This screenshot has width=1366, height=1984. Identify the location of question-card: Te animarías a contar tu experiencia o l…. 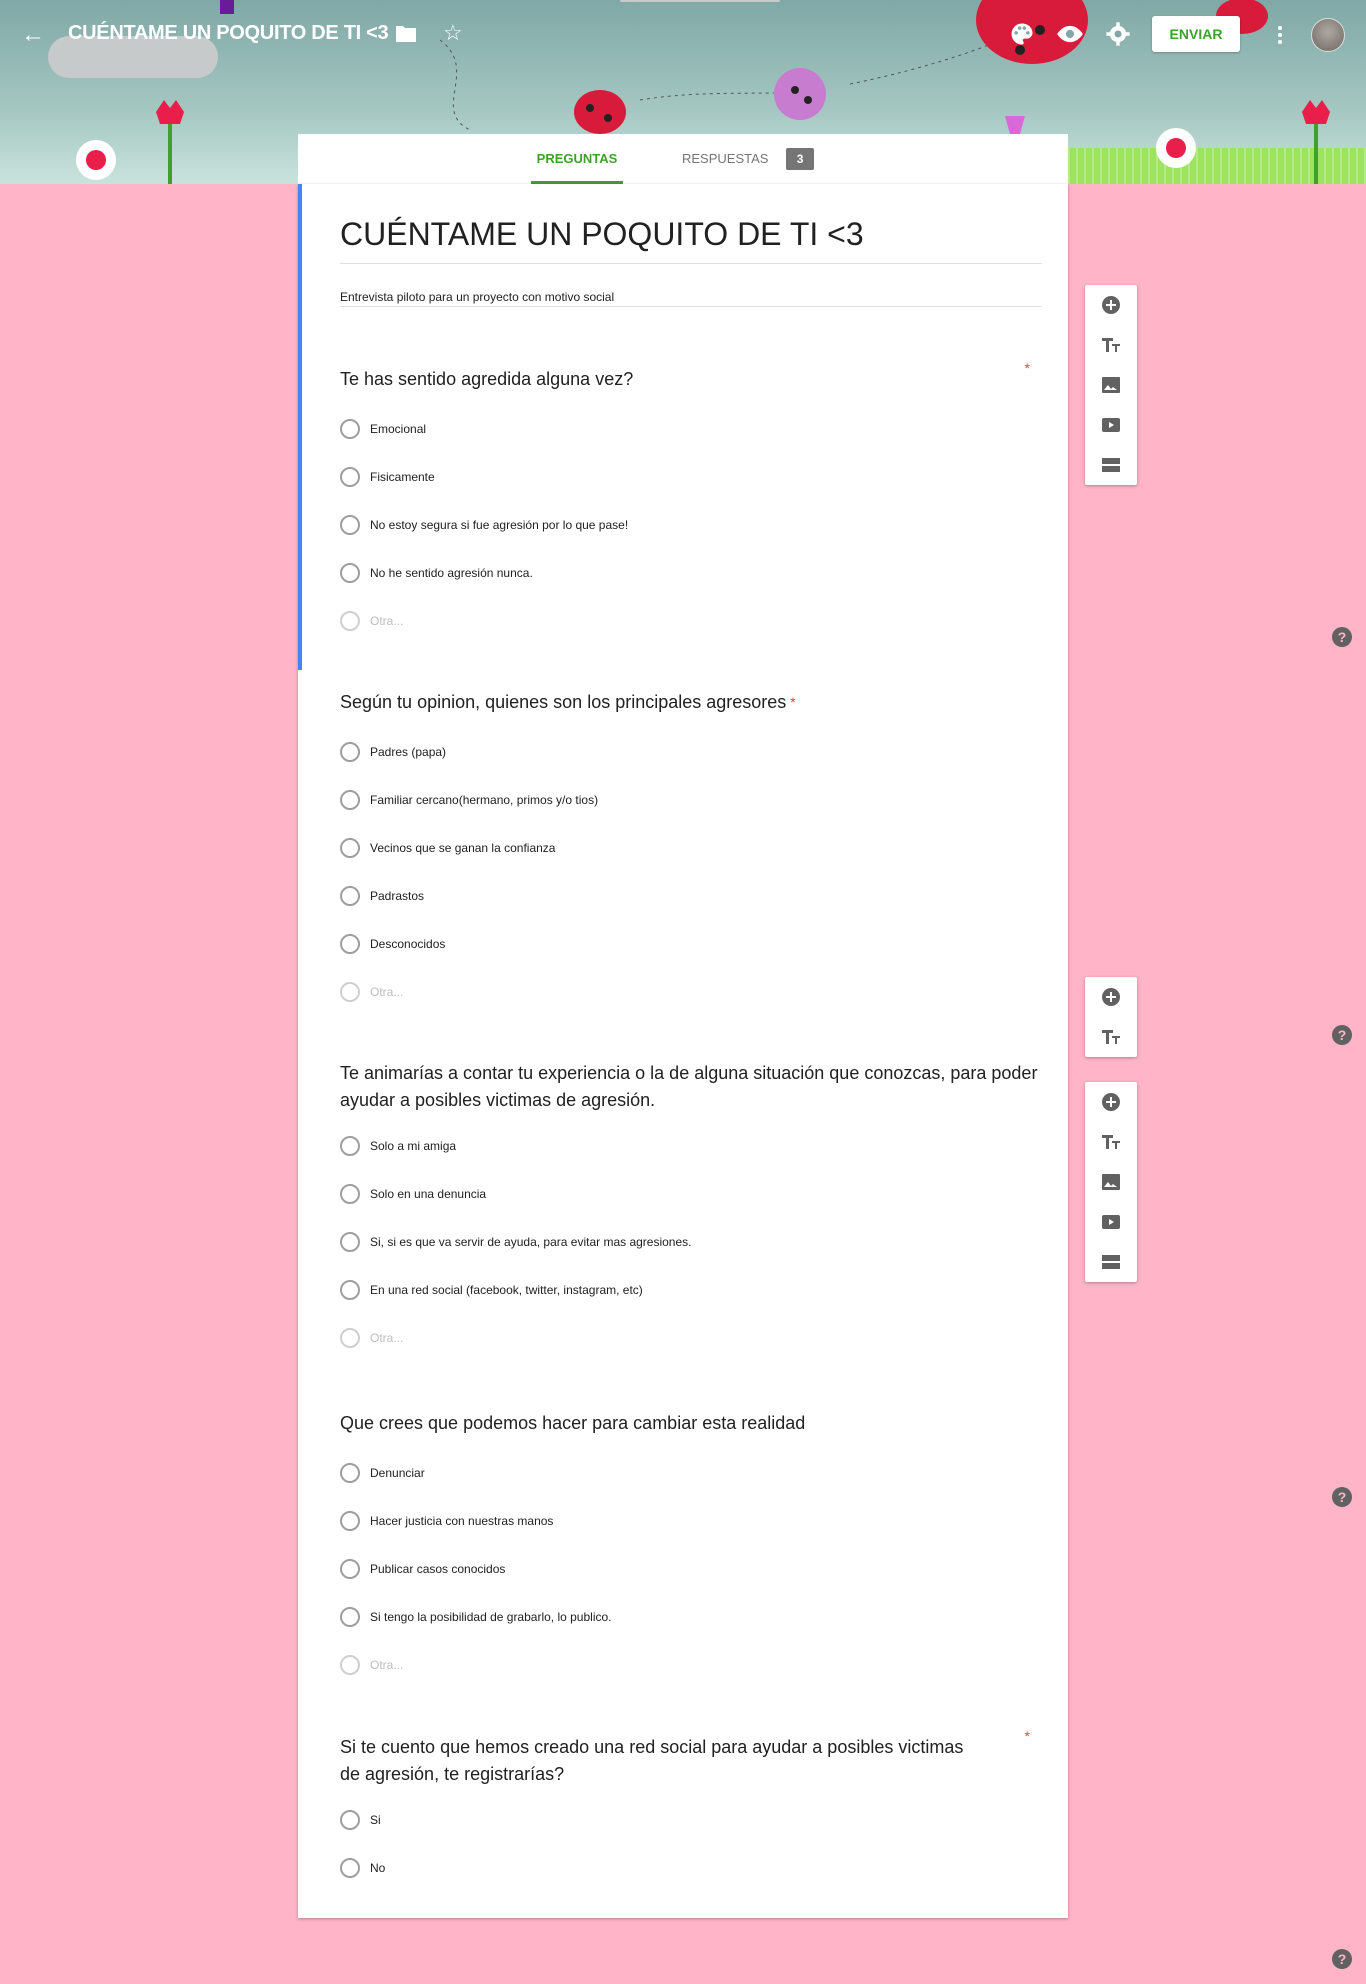
(700, 1211).